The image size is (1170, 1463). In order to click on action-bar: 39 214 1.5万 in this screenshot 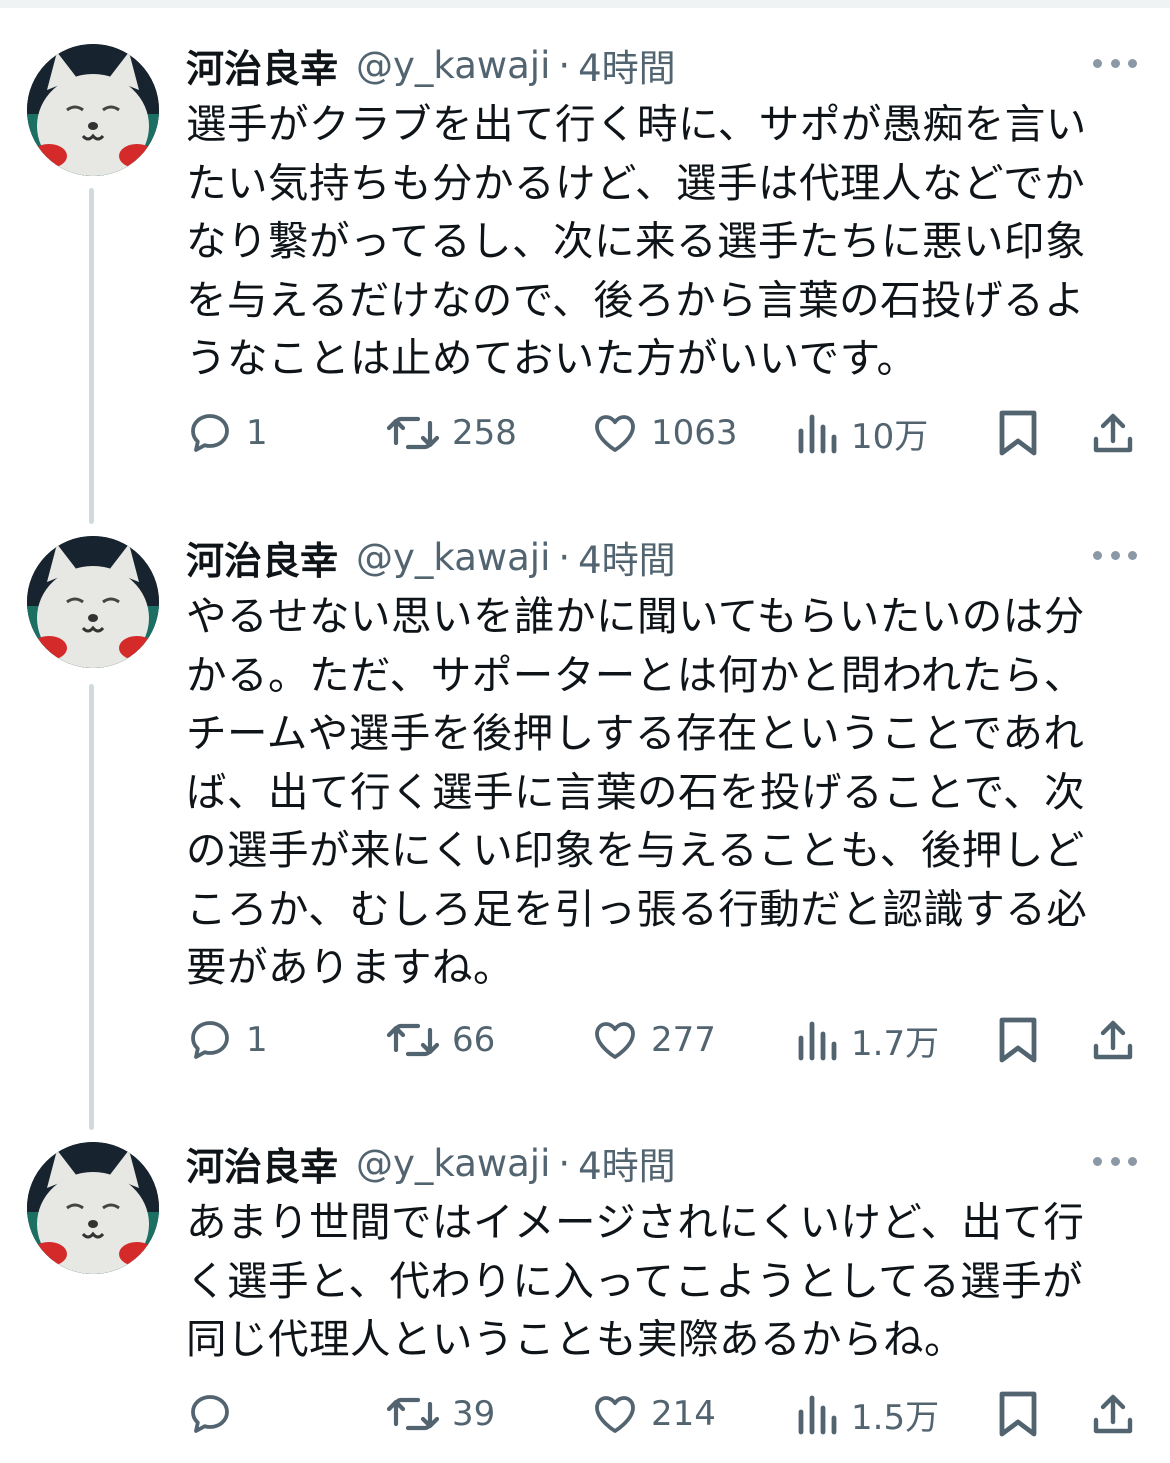, I will do `click(585, 1414)`.